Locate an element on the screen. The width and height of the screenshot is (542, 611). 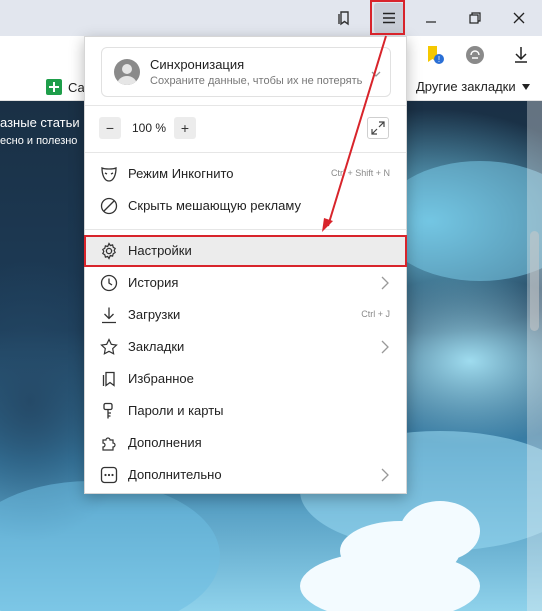
minimize-button is located at coordinates (431, 18).